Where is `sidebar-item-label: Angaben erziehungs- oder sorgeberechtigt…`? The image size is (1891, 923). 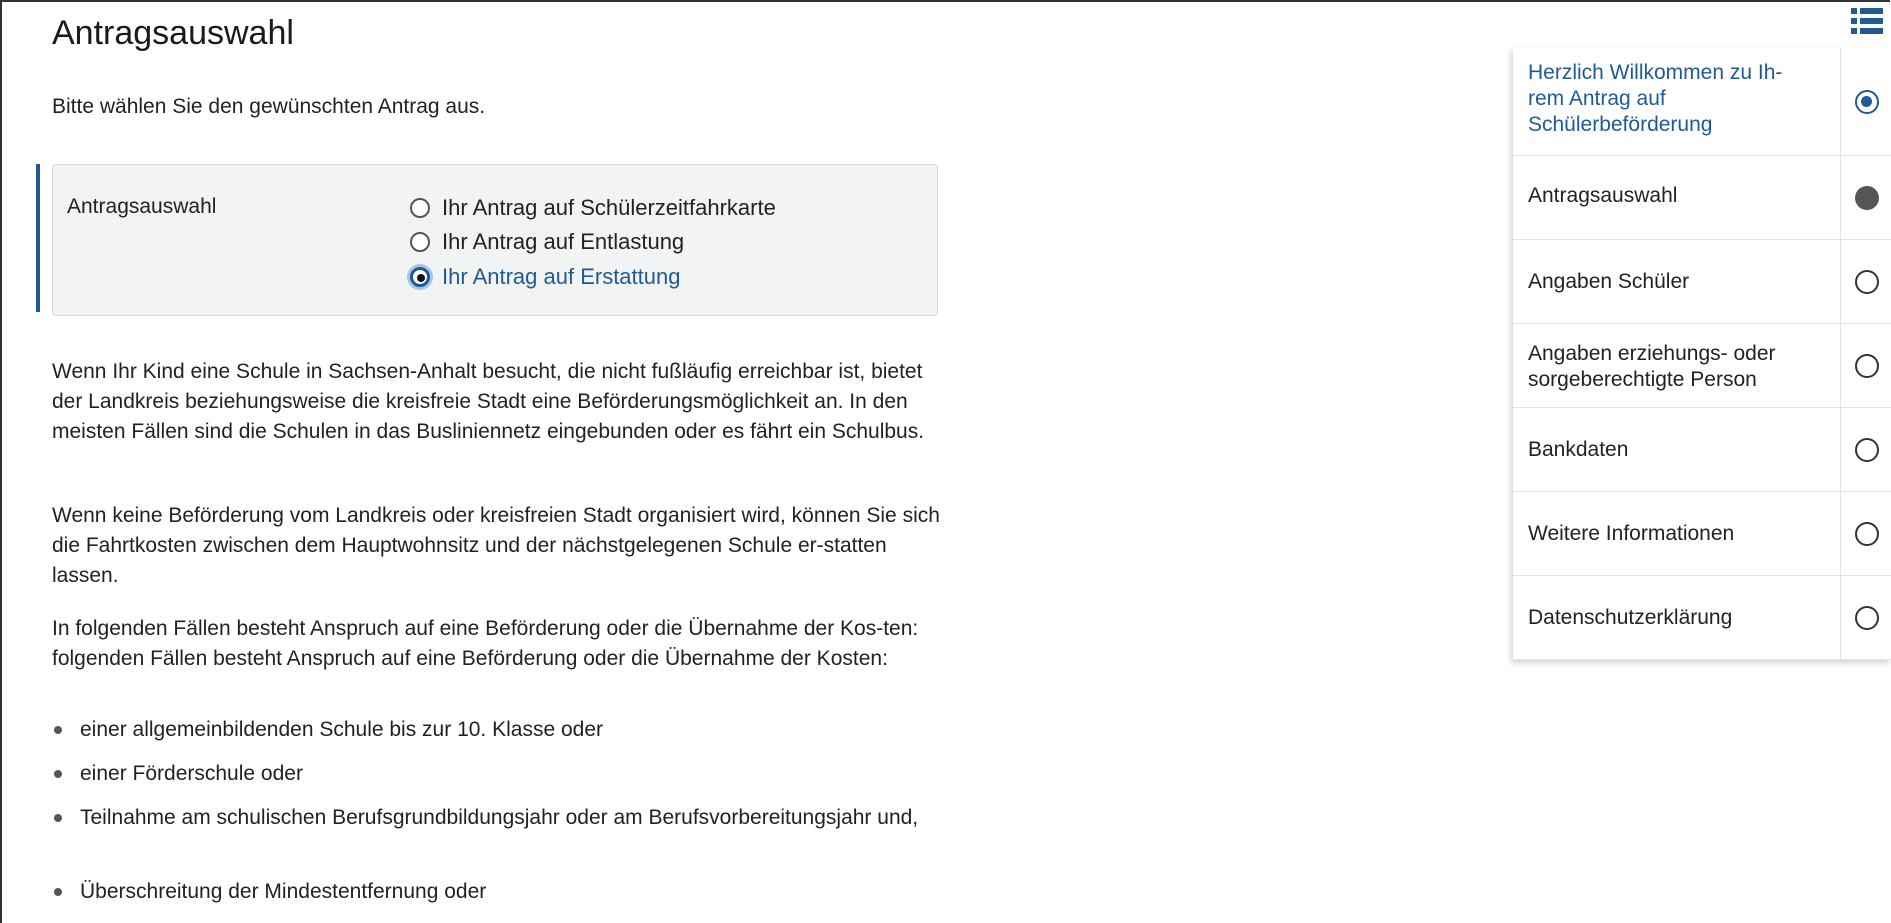 sidebar-item-label: Angaben erziehungs- oder sorgeberechtigt… is located at coordinates (1652, 366).